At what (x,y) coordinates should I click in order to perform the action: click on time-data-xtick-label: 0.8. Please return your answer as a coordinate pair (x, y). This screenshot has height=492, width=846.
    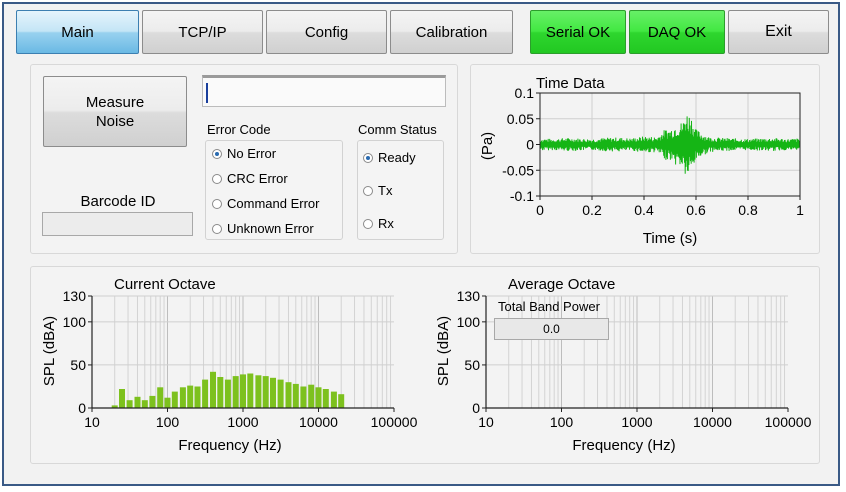
    Looking at the image, I should click on (748, 210).